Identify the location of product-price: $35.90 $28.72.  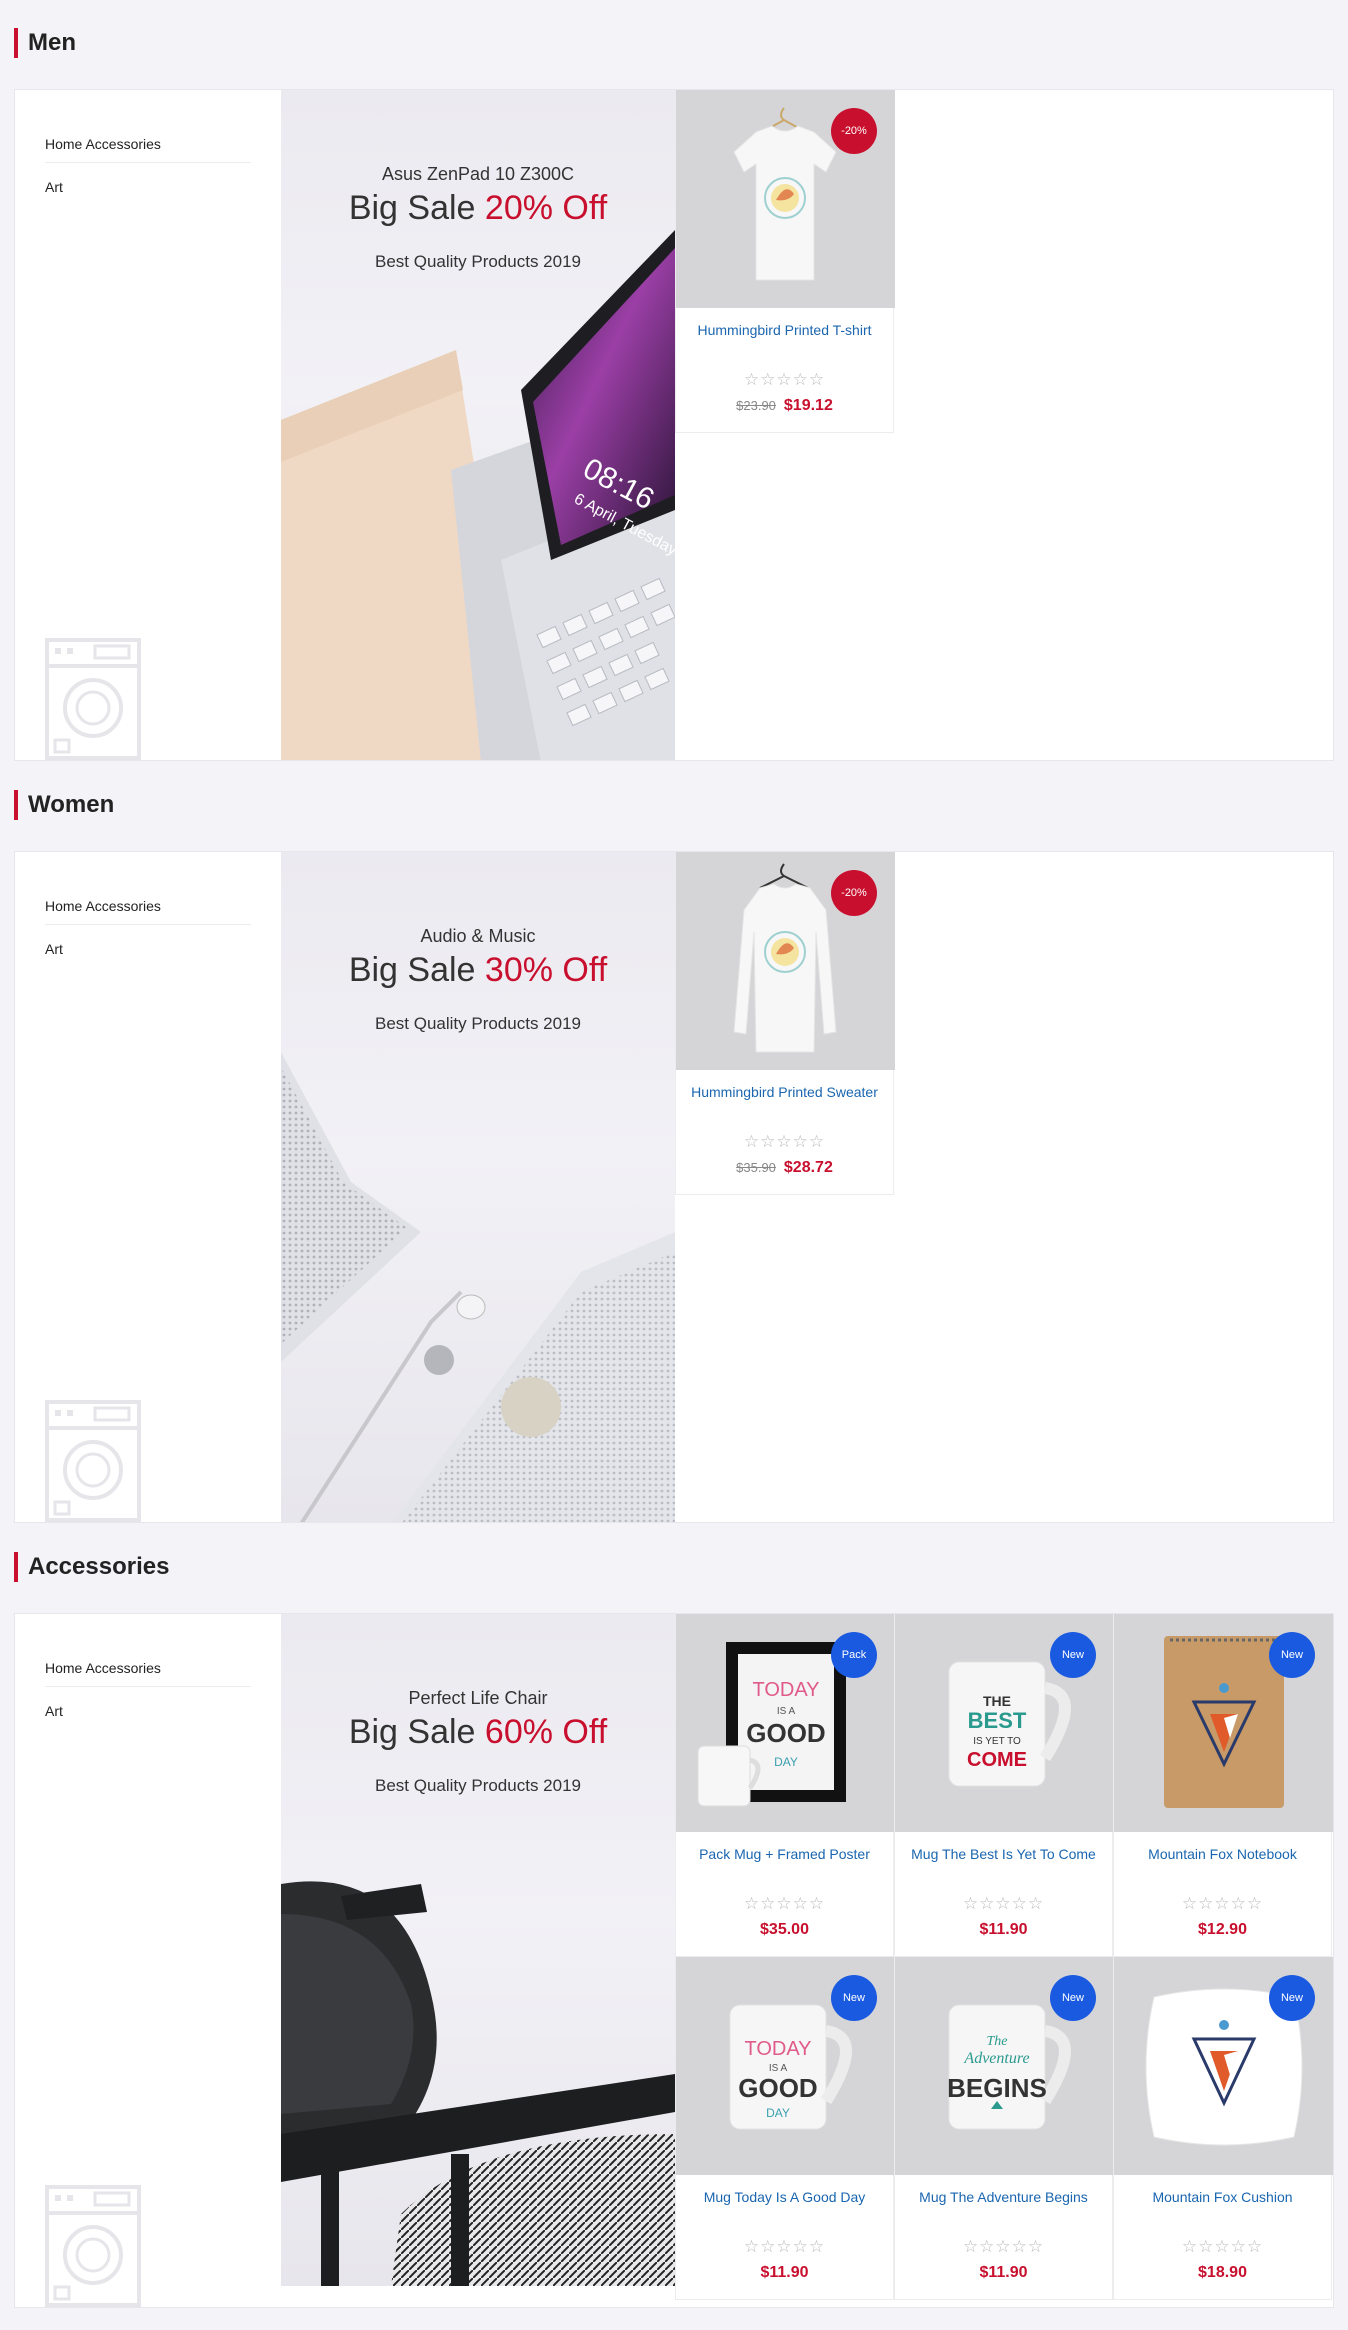
(784, 1168).